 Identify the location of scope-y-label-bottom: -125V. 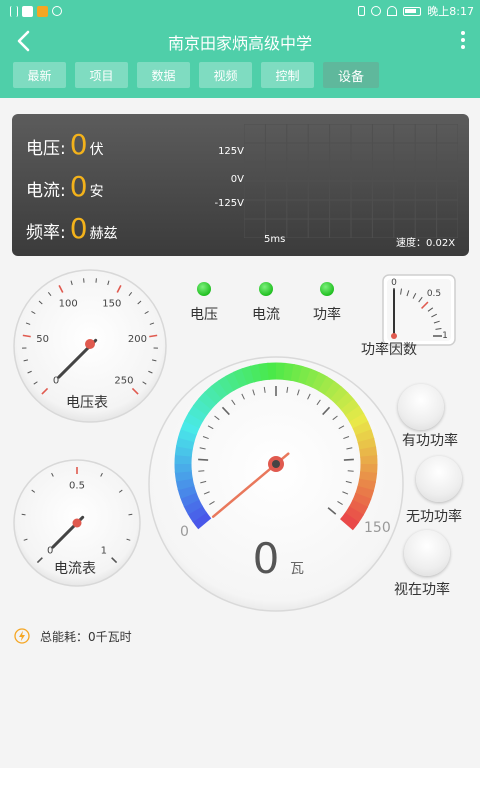
(229, 203).